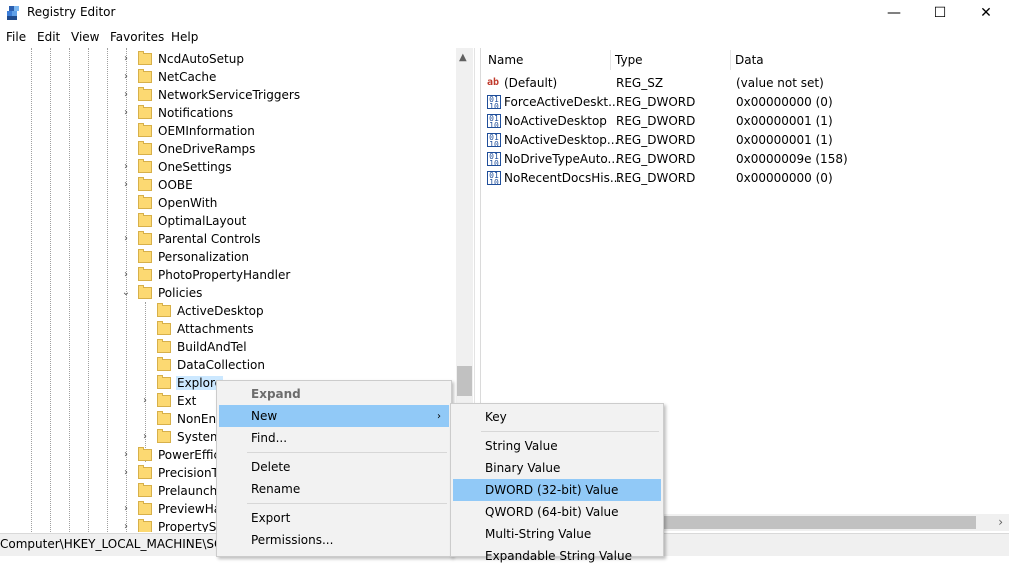 The height and width of the screenshot is (567, 1009). I want to click on menu-item-expand-label: Expand, so click(276, 394).